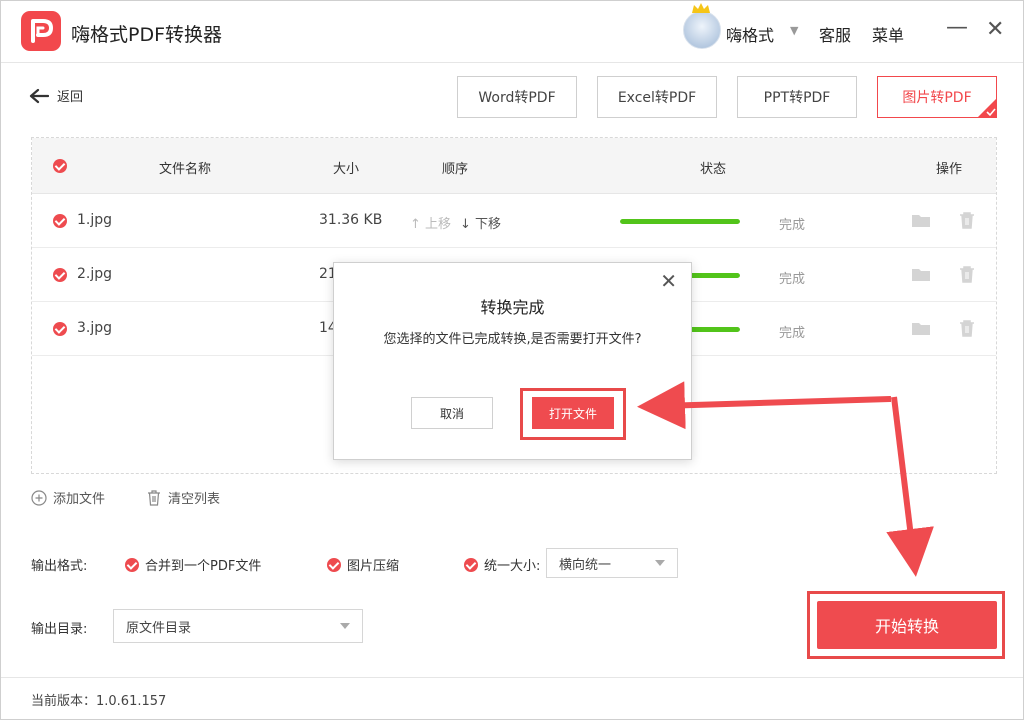 The height and width of the screenshot is (720, 1024). What do you see at coordinates (159, 628) in the screenshot?
I see `output-dir-value: 原文件目录` at bounding box center [159, 628].